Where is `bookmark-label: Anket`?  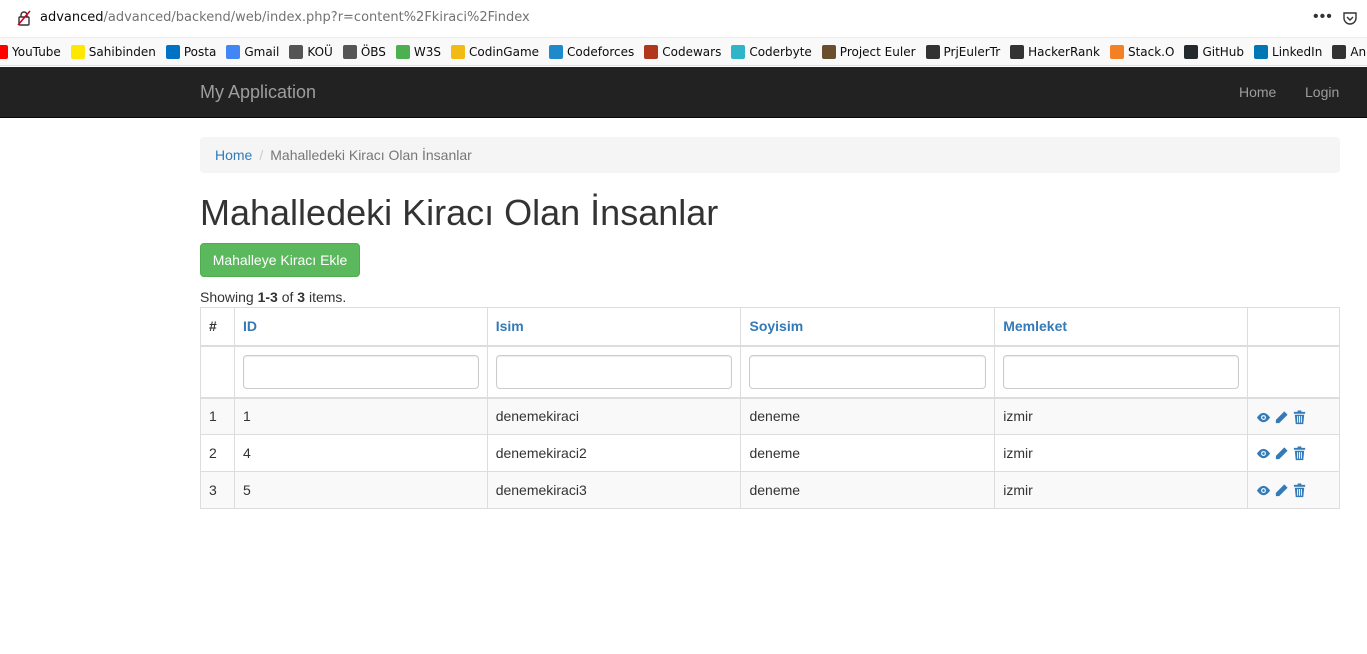 bookmark-label: Anket is located at coordinates (1358, 51).